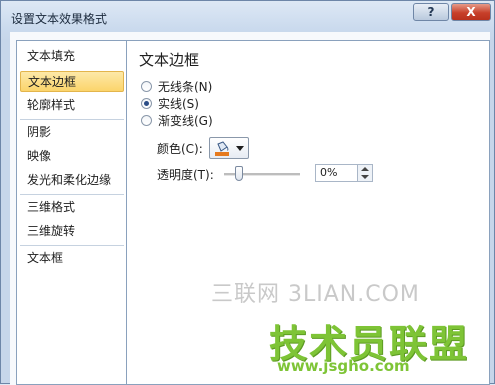 This screenshot has height=385, width=495. What do you see at coordinates (222, 148) in the screenshot?
I see `paint-bucket-icon` at bounding box center [222, 148].